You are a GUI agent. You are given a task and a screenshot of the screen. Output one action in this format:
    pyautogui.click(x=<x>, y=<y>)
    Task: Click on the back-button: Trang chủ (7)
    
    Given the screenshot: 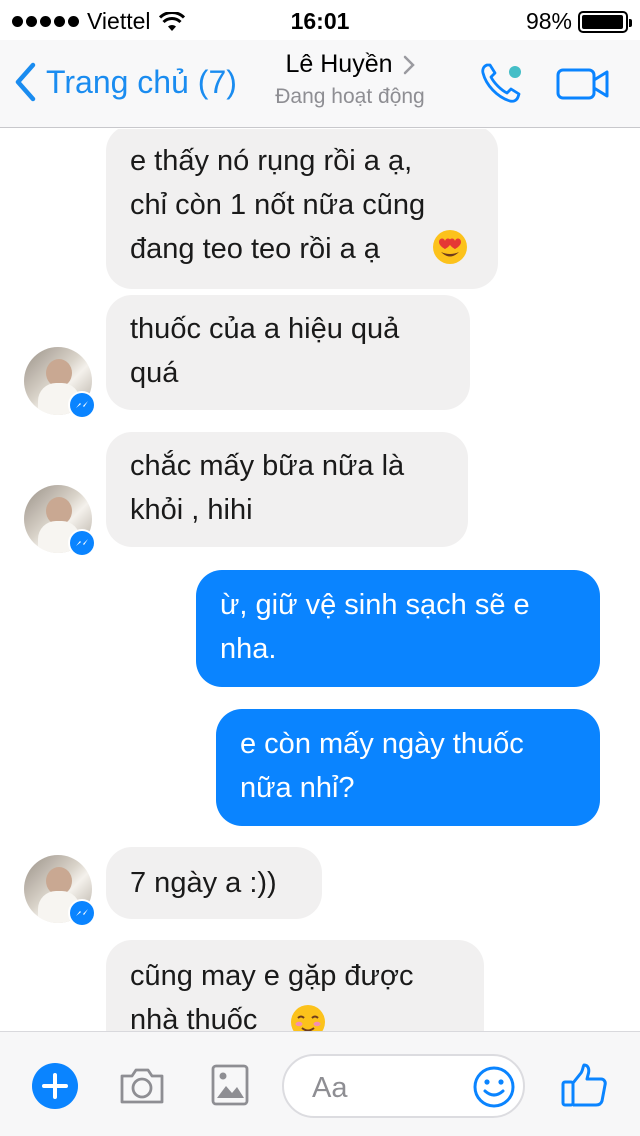 What is the action you would take?
    pyautogui.click(x=125, y=82)
    